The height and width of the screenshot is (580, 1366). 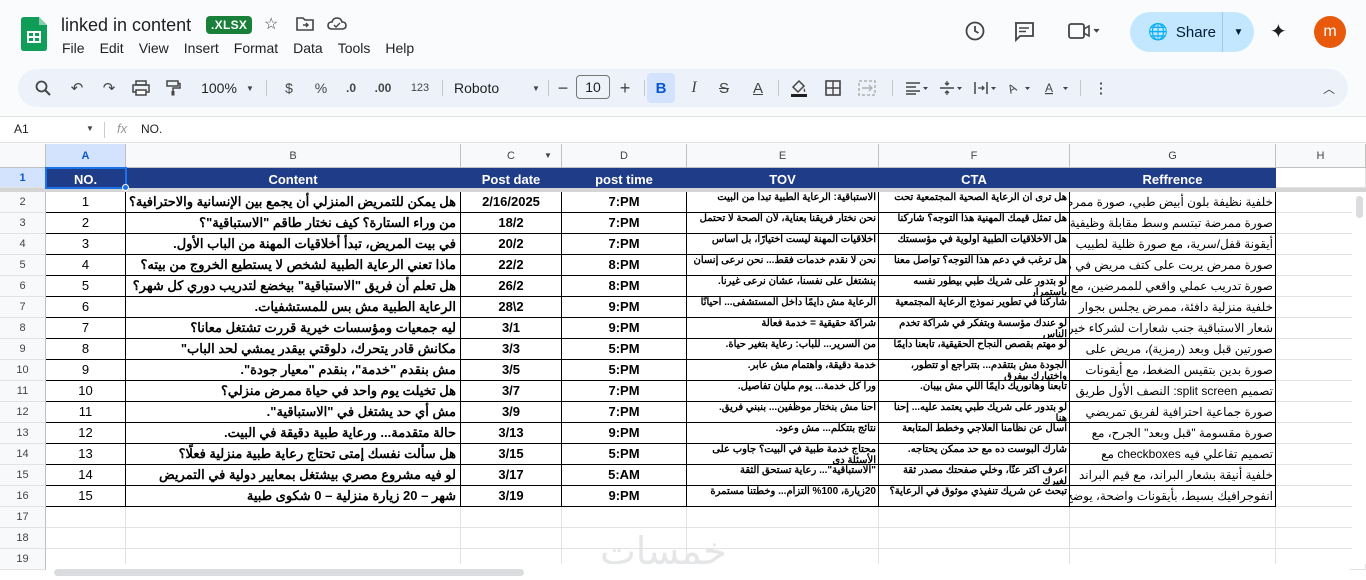 What do you see at coordinates (23, 223) in the screenshot?
I see `row-header-3: 3` at bounding box center [23, 223].